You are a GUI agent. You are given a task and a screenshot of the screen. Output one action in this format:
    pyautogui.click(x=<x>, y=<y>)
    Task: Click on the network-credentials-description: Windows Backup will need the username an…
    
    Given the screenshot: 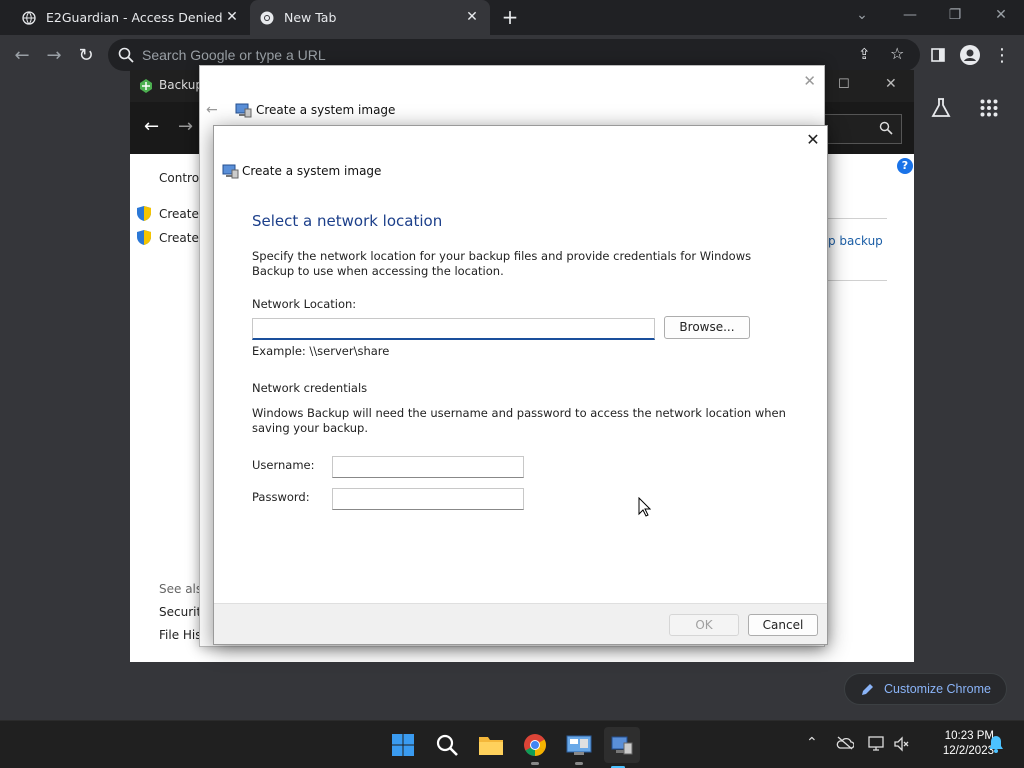 What is the action you would take?
    pyautogui.click(x=519, y=420)
    